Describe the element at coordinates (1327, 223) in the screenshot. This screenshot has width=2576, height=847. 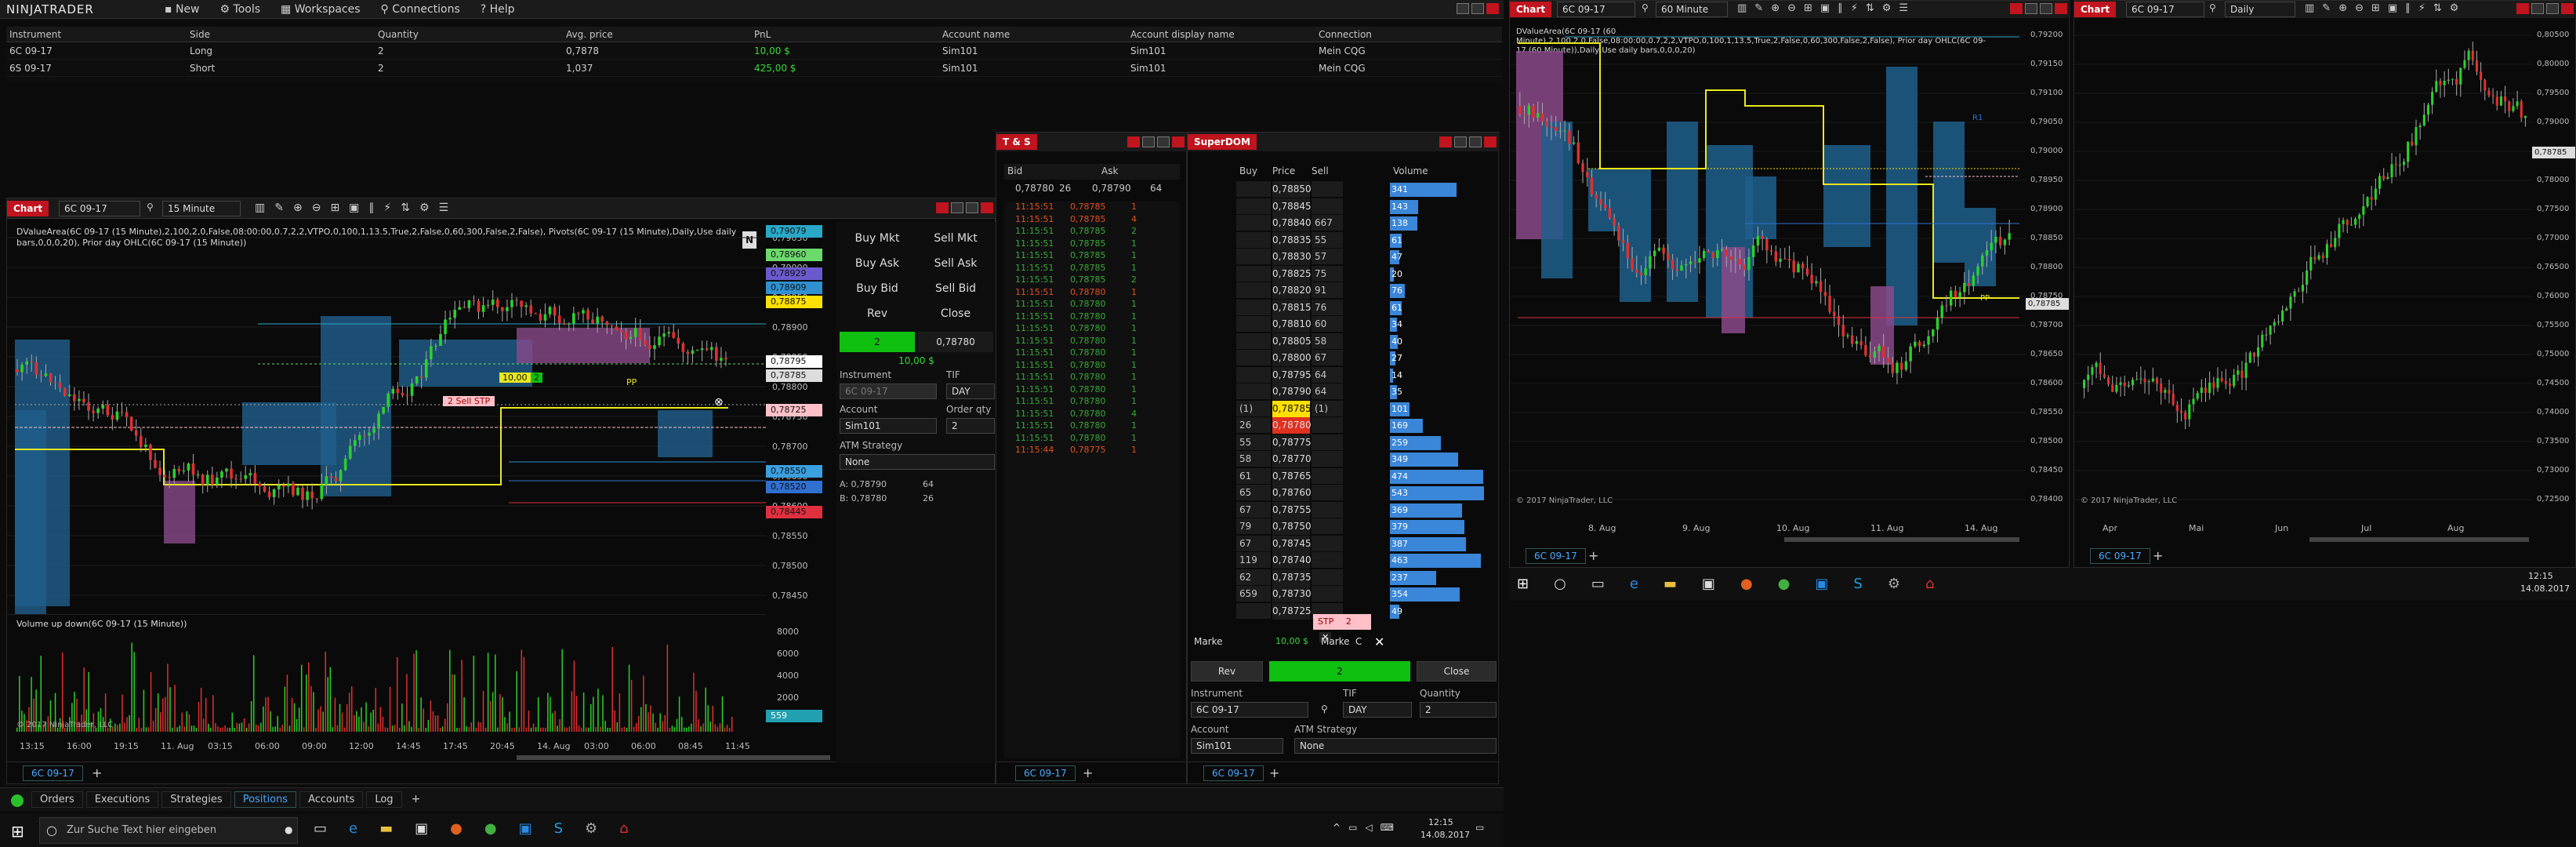
I see `dom-sell-cell: 667` at that location.